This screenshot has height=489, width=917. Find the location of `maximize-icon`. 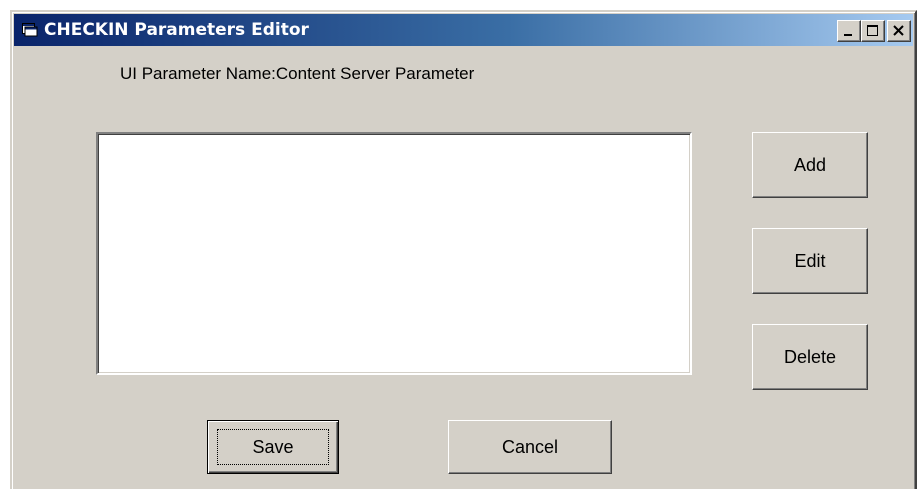

maximize-icon is located at coordinates (872, 30).